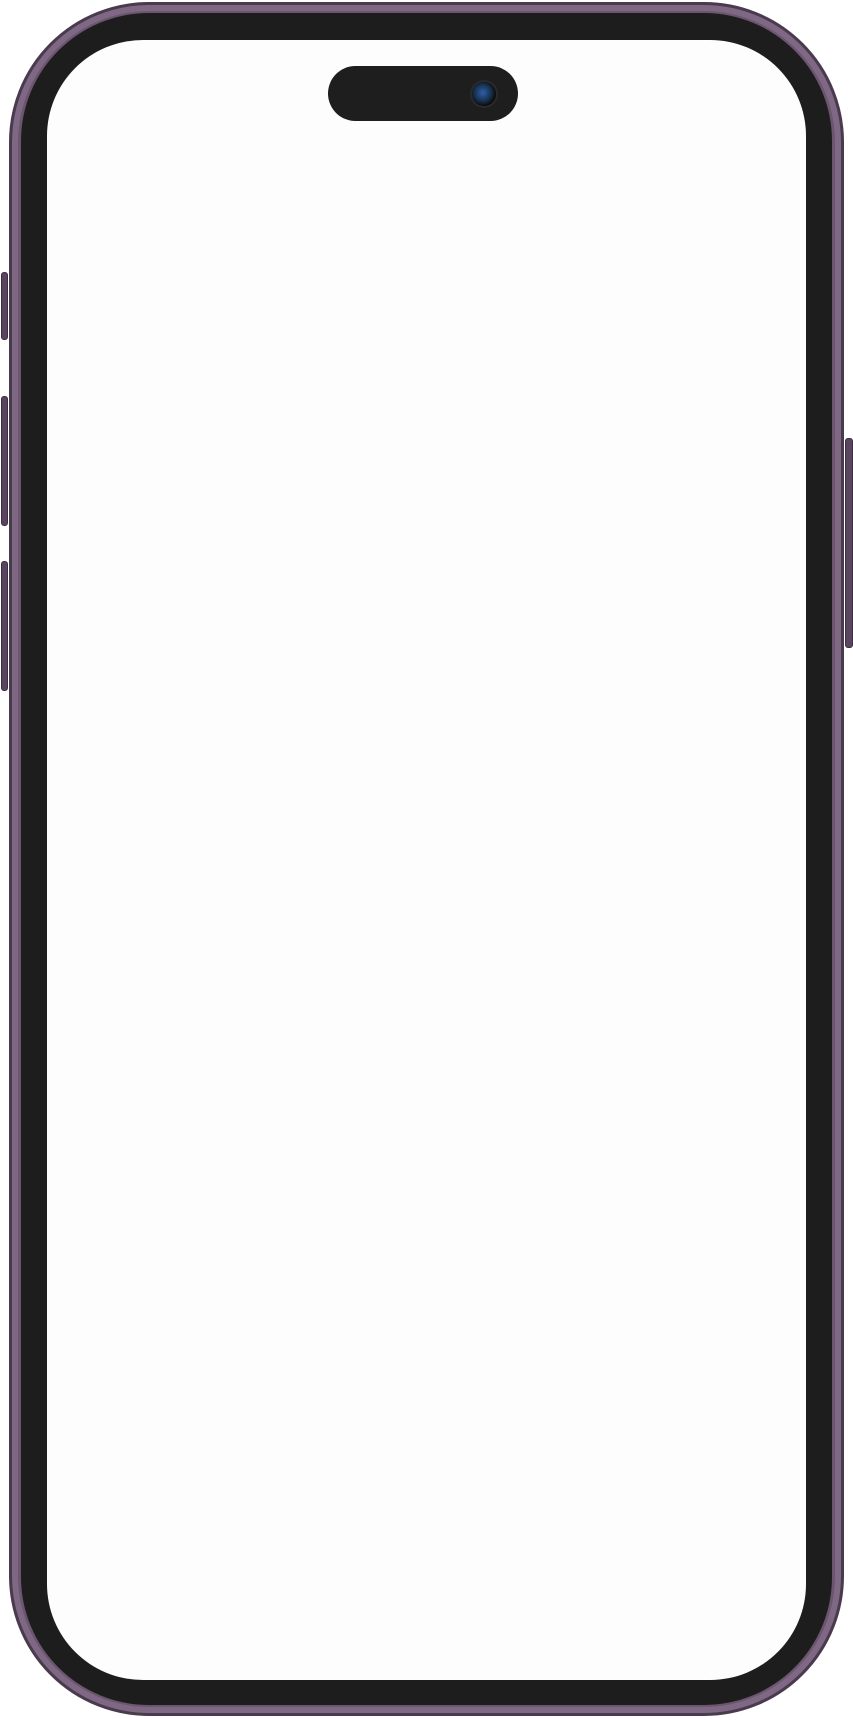  Describe the element at coordinates (4, 461) in the screenshot. I see `volume-up-button` at that location.